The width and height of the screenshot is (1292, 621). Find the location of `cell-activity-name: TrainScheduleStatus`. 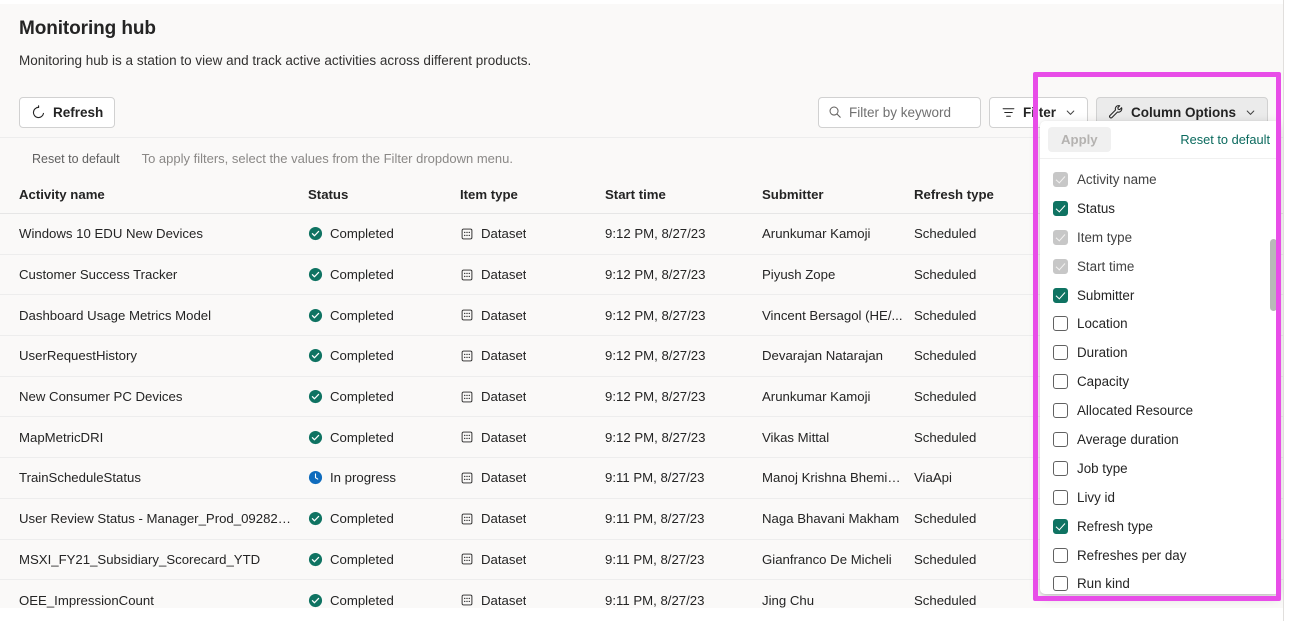

cell-activity-name: TrainScheduleStatus is located at coordinates (154, 478).